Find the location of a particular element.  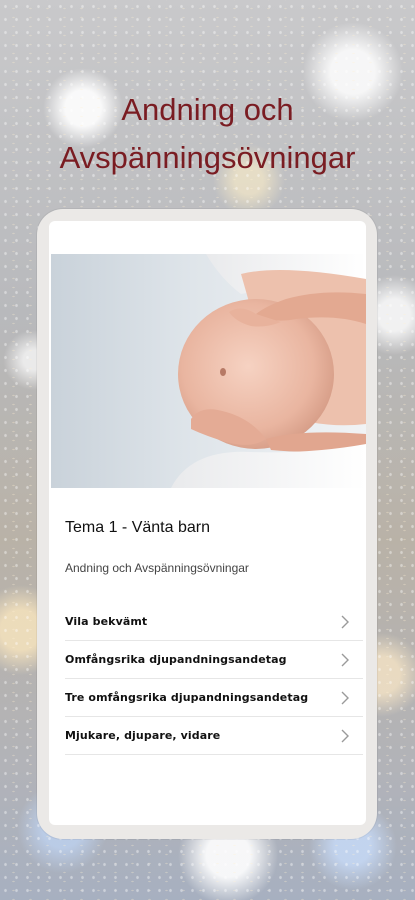

exercise-label: Tre omfångsrika djupandningsandetag is located at coordinates (187, 697).